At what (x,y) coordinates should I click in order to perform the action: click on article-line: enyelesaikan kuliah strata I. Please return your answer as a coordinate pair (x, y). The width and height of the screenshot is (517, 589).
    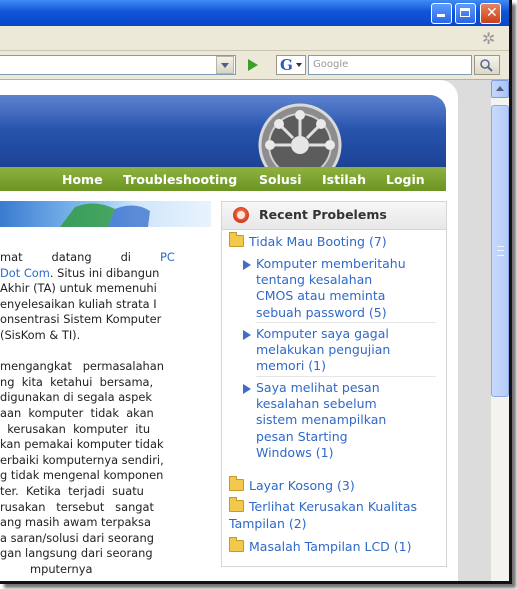
    Looking at the image, I should click on (78, 303).